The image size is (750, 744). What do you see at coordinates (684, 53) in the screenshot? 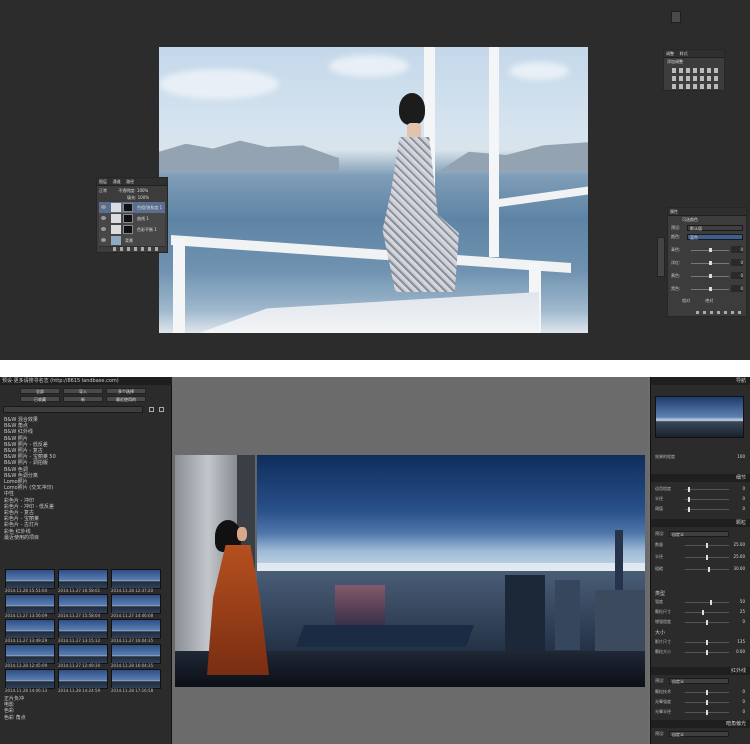
I see `styles-tab: 样式` at bounding box center [684, 53].